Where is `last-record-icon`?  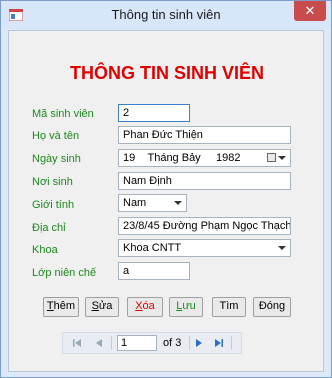 last-record-icon is located at coordinates (219, 343).